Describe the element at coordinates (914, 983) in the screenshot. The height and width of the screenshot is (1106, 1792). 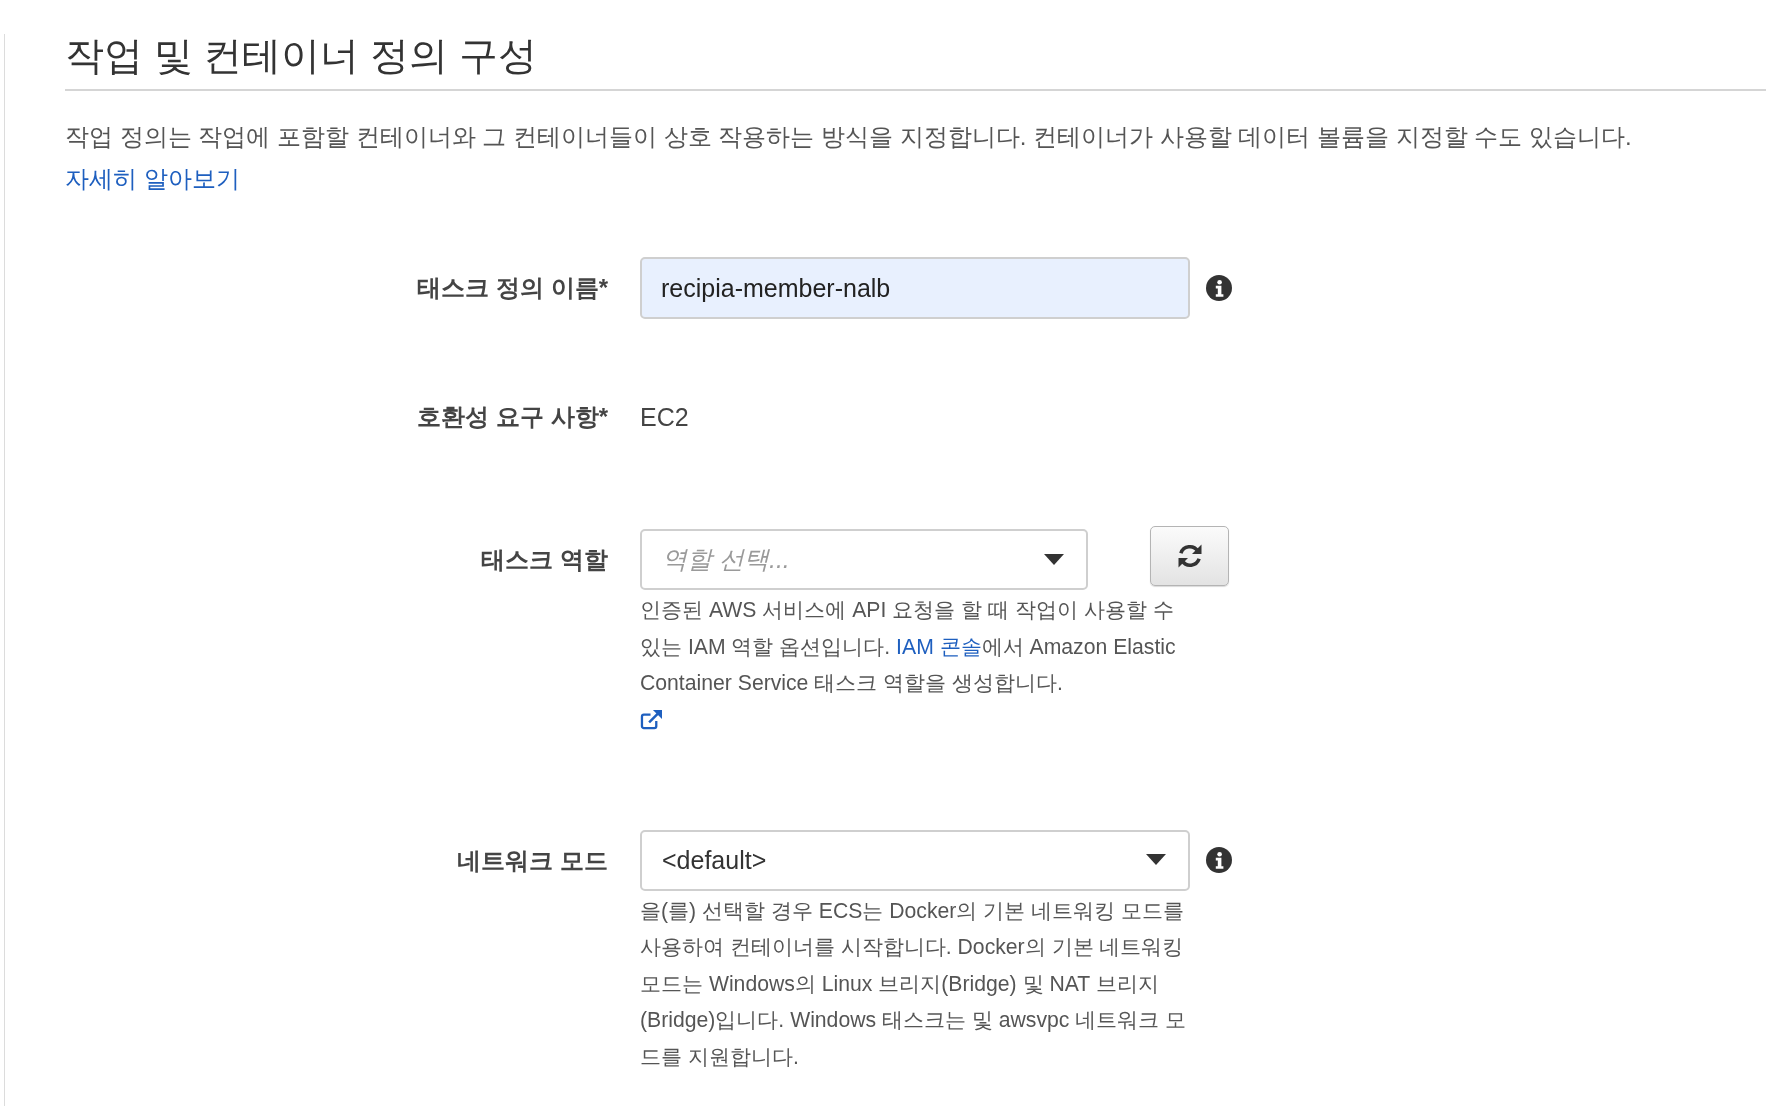
I see `help-text: 을(를) 선택할 경우 ECS는 Docker의 기본 네트워킹 모드를 사용하여 컨테이너를 시작합니다. Docker의 기본 네트워킹 모드는 Windows의 Linux 브리지(Bridge) 및 NAT 브리지(Bridge)입니다. Windows 태스크는 및 awsvpc 네트워크 모드를 지원합니다.` at that location.